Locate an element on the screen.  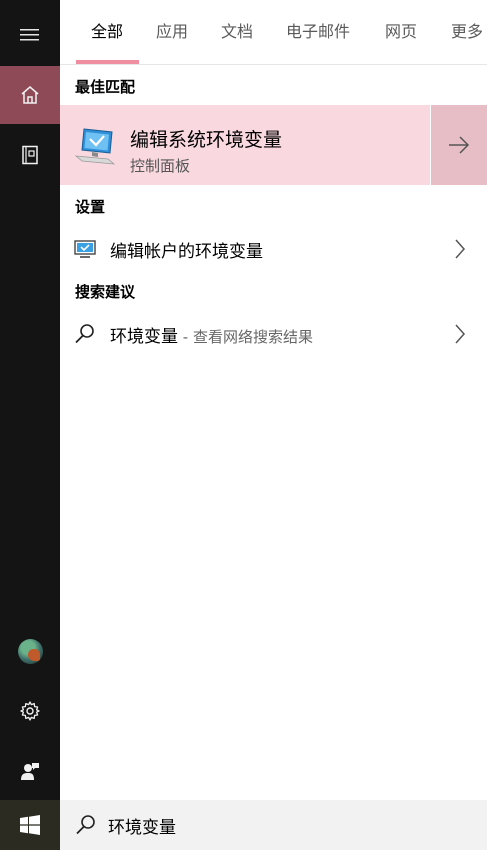
account-button is located at coordinates (30, 651).